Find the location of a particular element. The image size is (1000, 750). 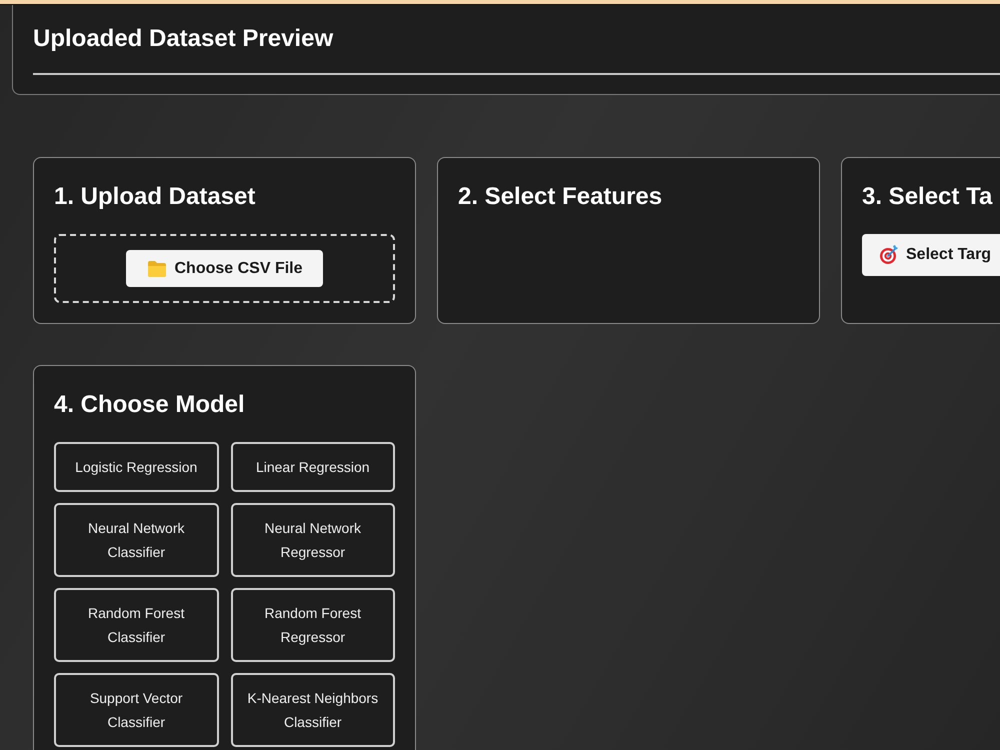

model-button: Neural Network Classifier is located at coordinates (136, 540).